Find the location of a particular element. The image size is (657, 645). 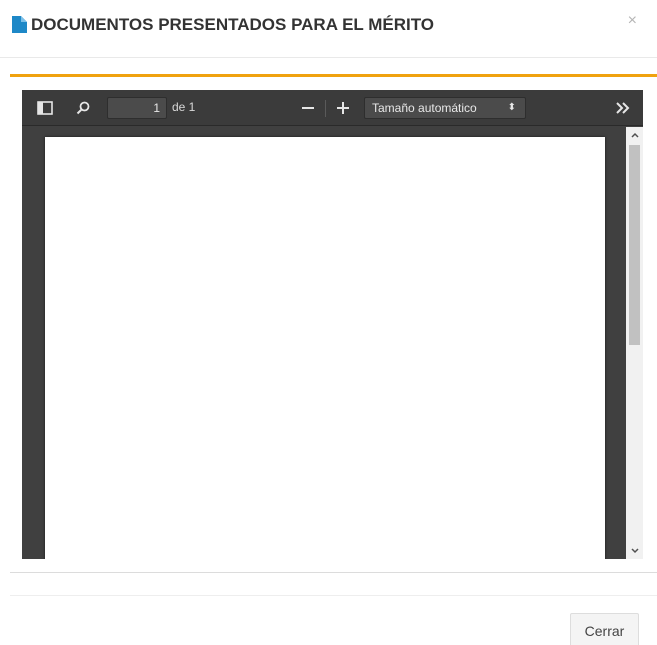

close-icon: × is located at coordinates (632, 21).